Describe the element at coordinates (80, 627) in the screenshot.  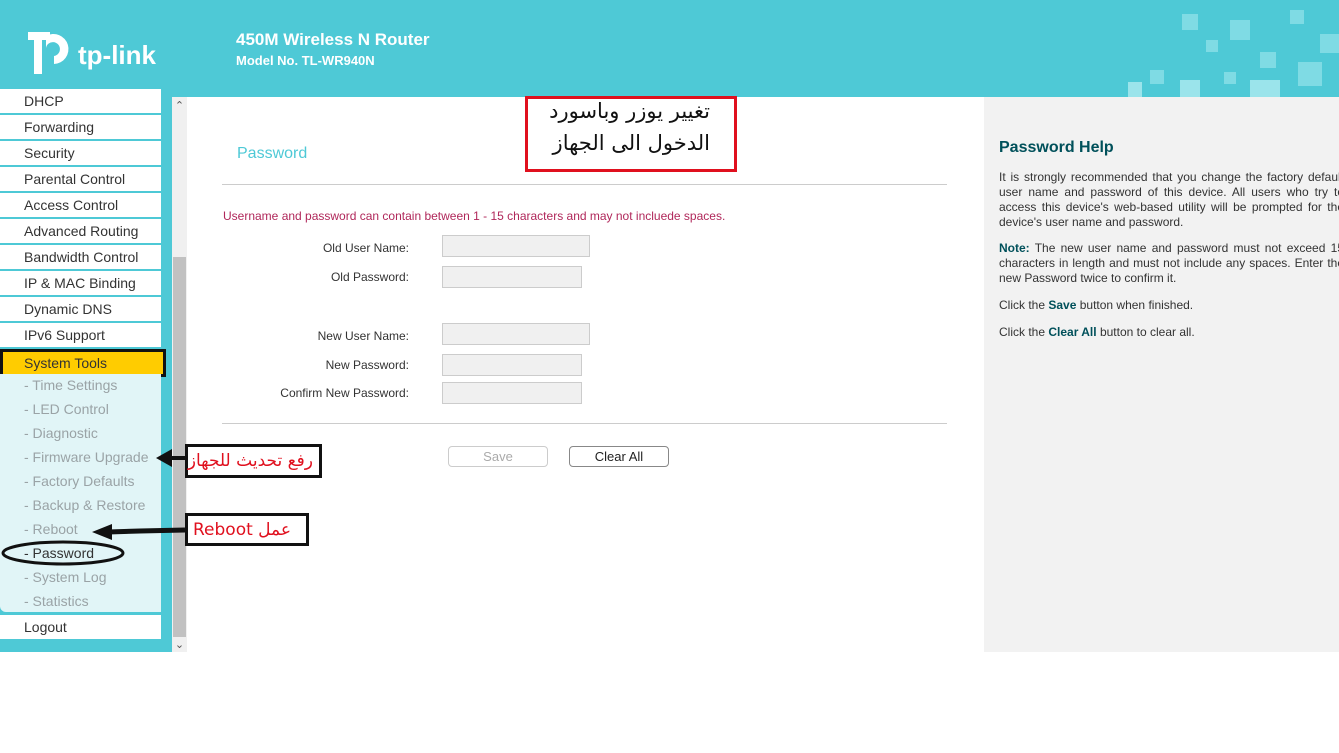
I see `sidebar-item-logout: Logout` at that location.